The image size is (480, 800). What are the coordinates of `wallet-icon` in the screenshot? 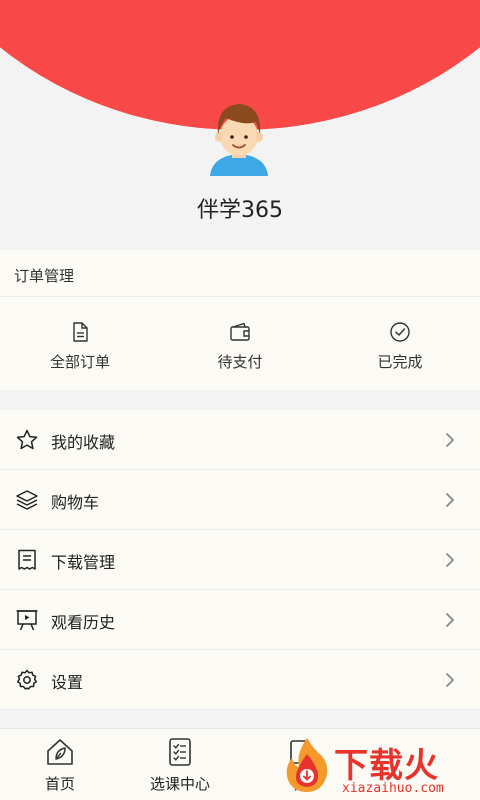 It's located at (240, 331).